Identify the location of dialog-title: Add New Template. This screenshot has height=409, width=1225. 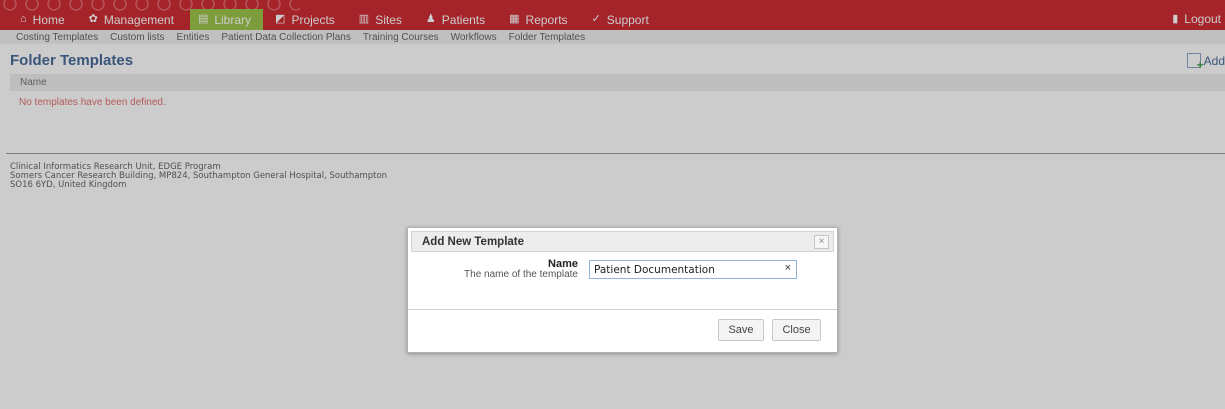
(473, 242).